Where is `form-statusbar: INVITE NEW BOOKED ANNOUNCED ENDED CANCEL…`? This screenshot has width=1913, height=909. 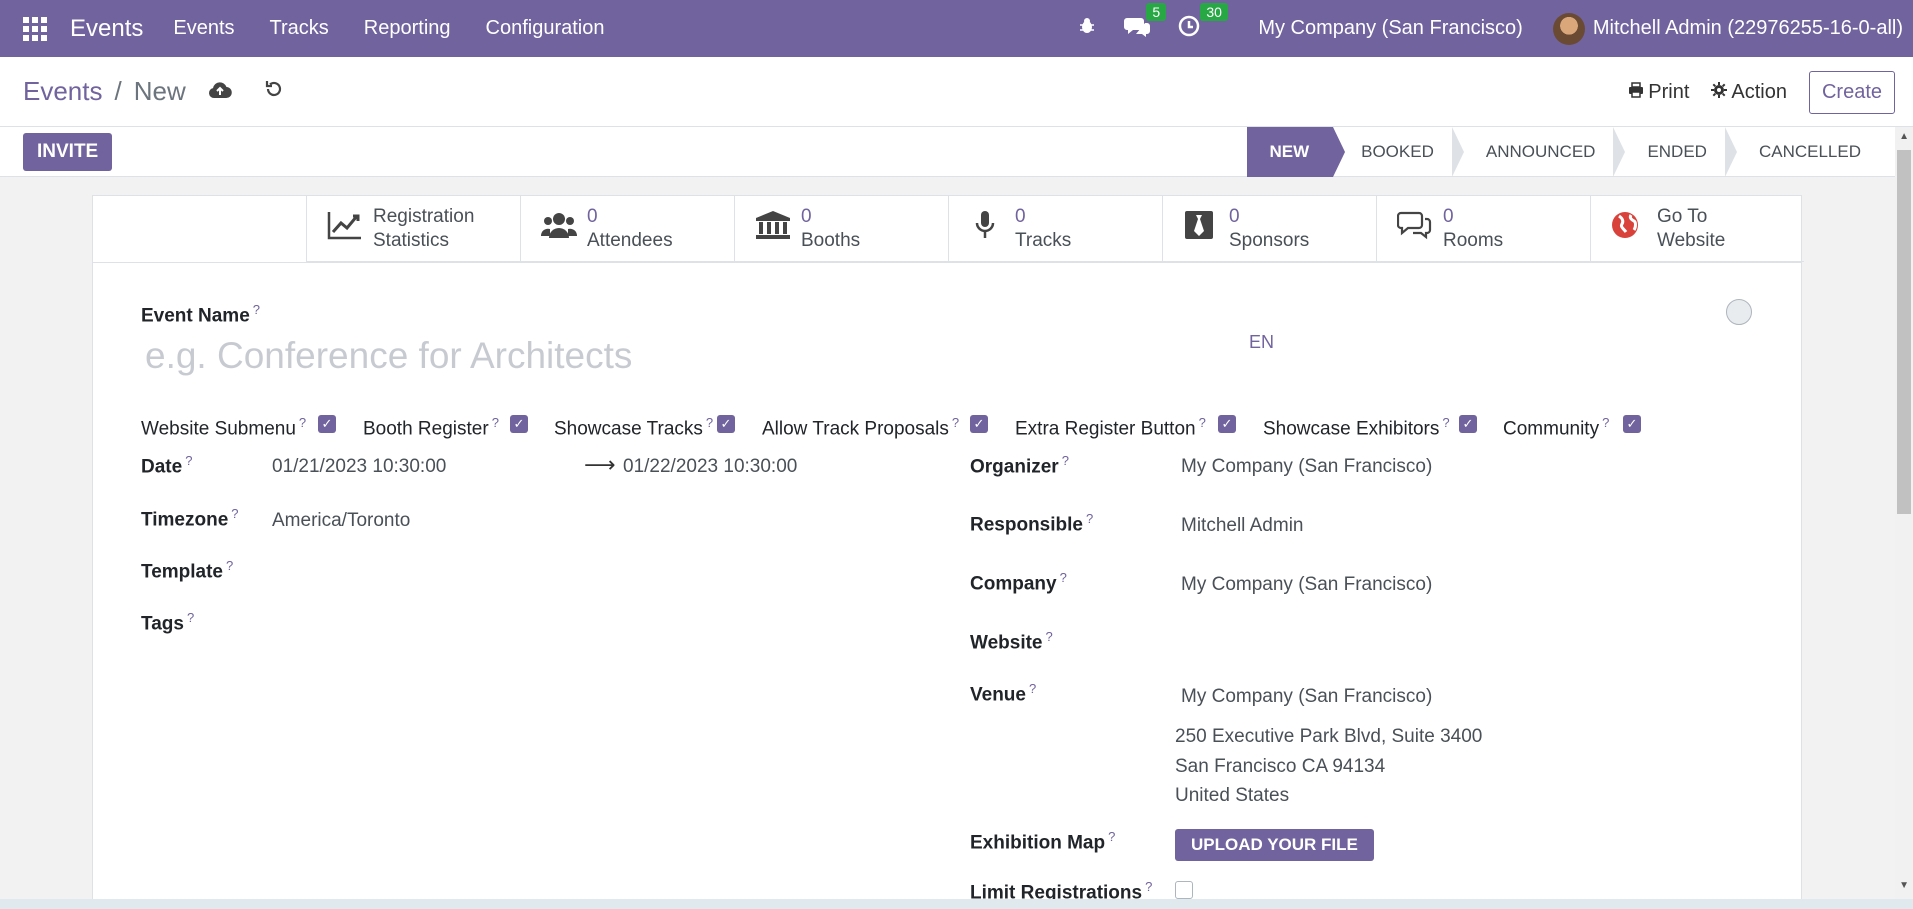 form-statusbar: INVITE NEW BOOKED ANNOUNCED ENDED CANCEL… is located at coordinates (947, 152).